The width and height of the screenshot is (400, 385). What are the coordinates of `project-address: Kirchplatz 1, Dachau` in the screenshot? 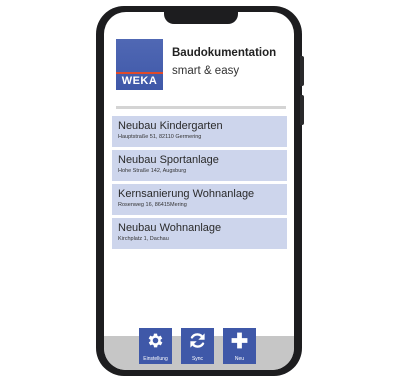 It's located at (143, 239).